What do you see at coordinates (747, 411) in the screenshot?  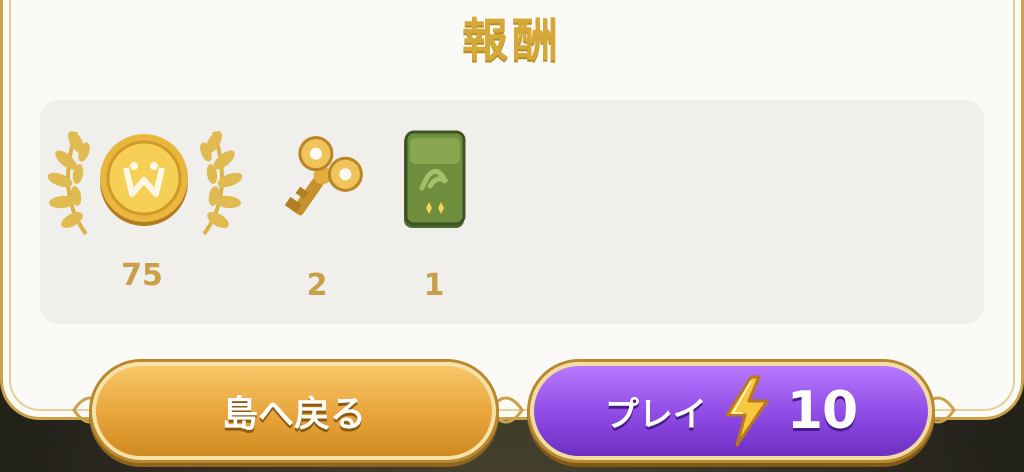 I see `lightning-icon` at bounding box center [747, 411].